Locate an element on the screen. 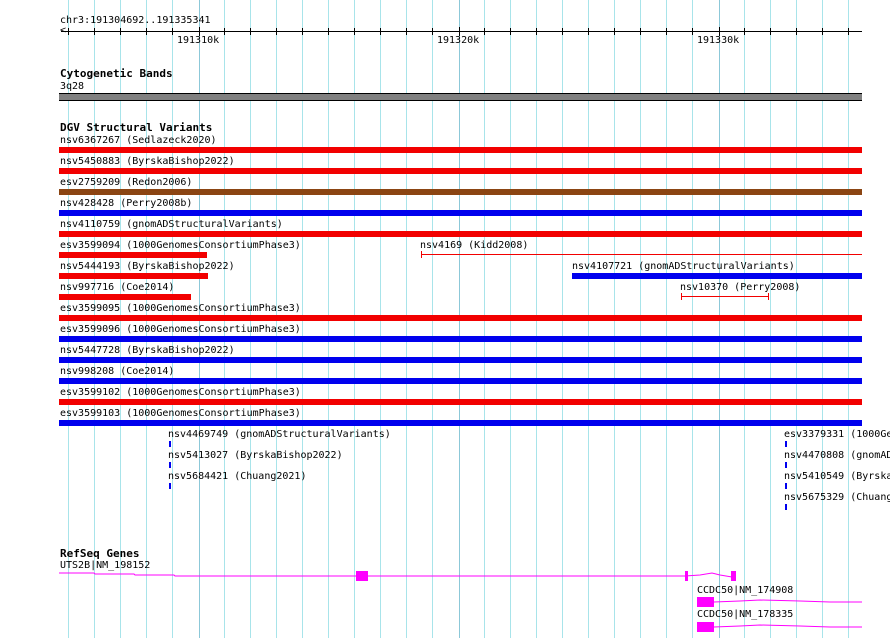  sv-label: nsv6367267 (Sedlazeck2020) is located at coordinates (138, 140).